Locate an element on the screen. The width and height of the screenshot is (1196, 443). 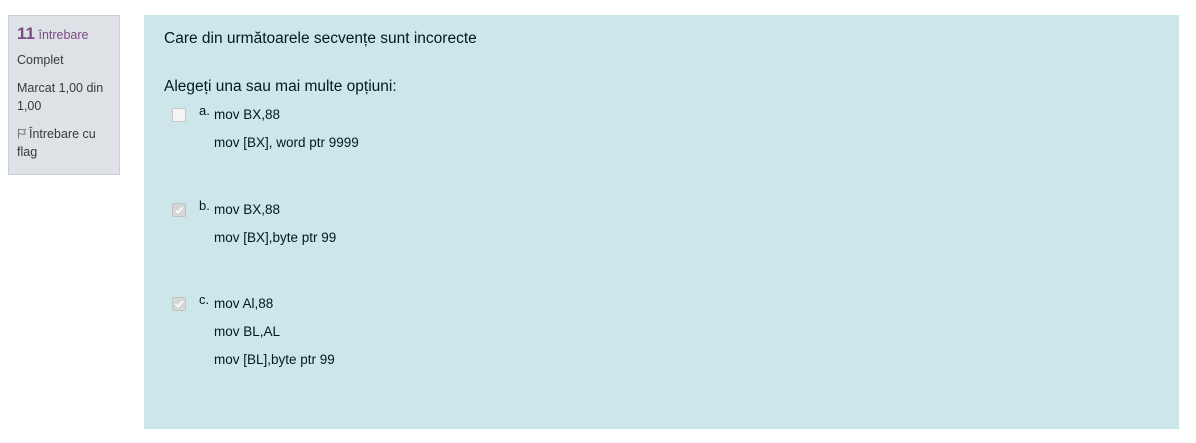
flag-question-label: Întrebare cu flag is located at coordinates (56, 143).